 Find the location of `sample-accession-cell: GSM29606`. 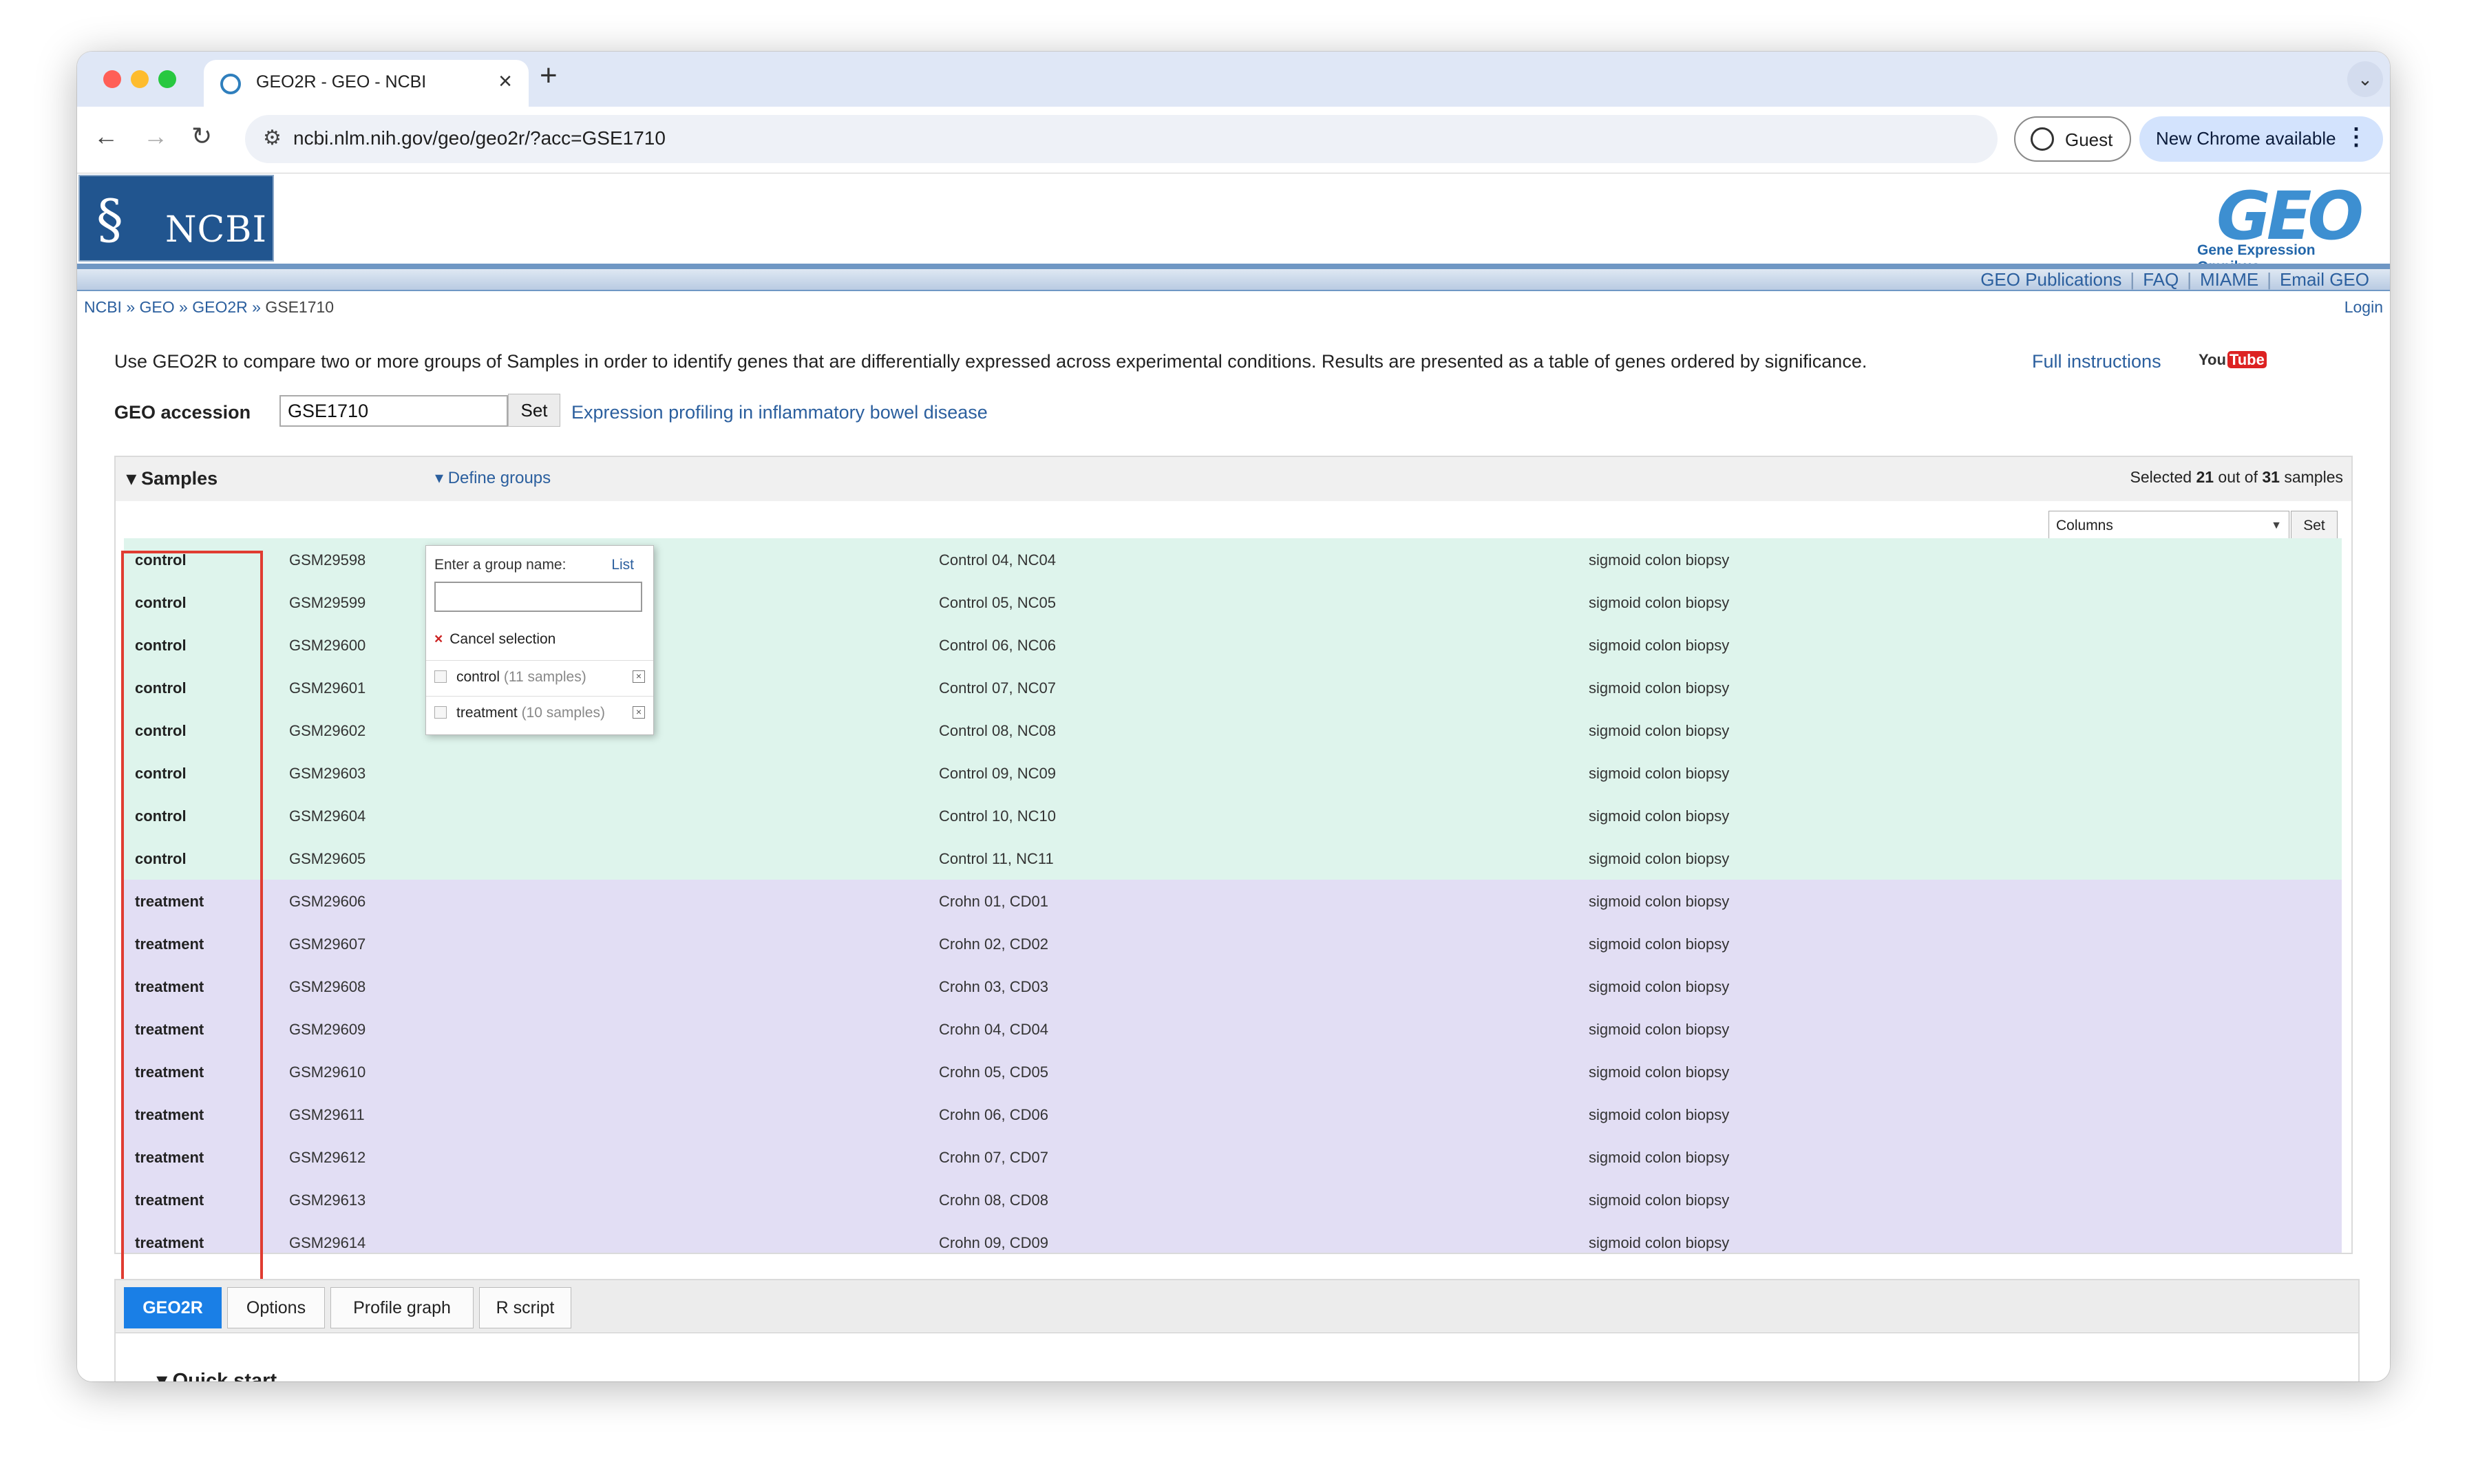

sample-accession-cell: GSM29606 is located at coordinates (327, 901).